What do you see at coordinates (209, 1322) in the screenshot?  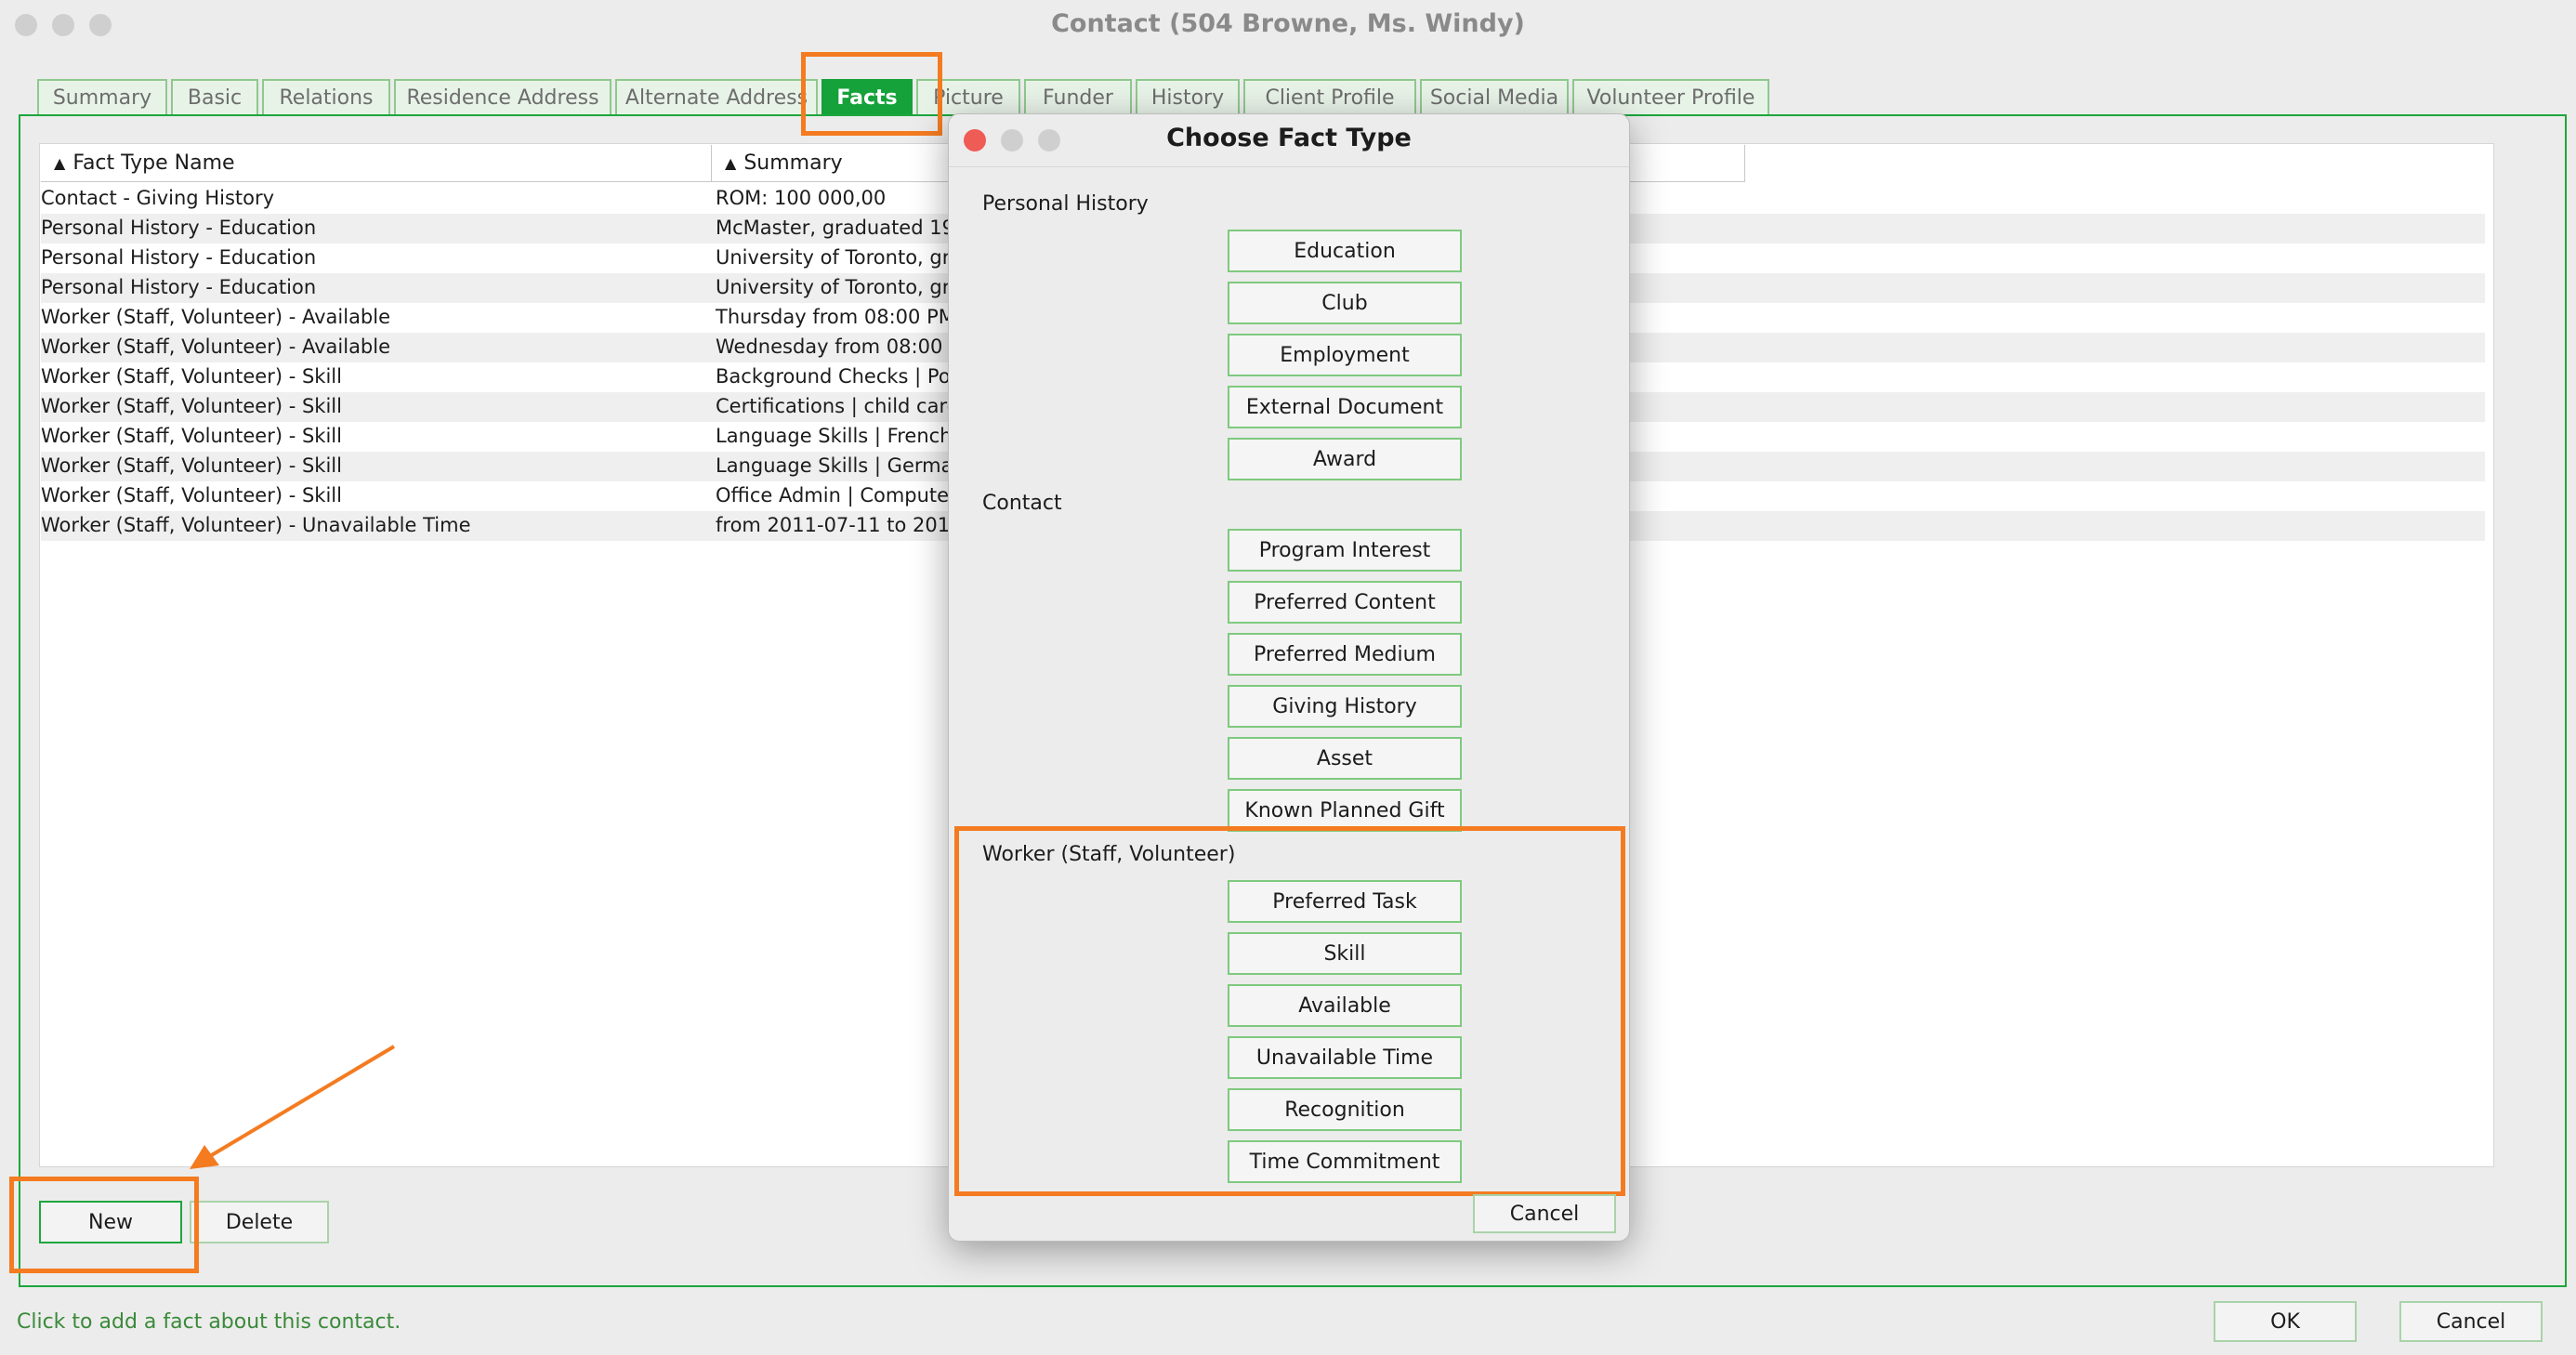 I see `status-text: Click to add a fact about this contact.` at bounding box center [209, 1322].